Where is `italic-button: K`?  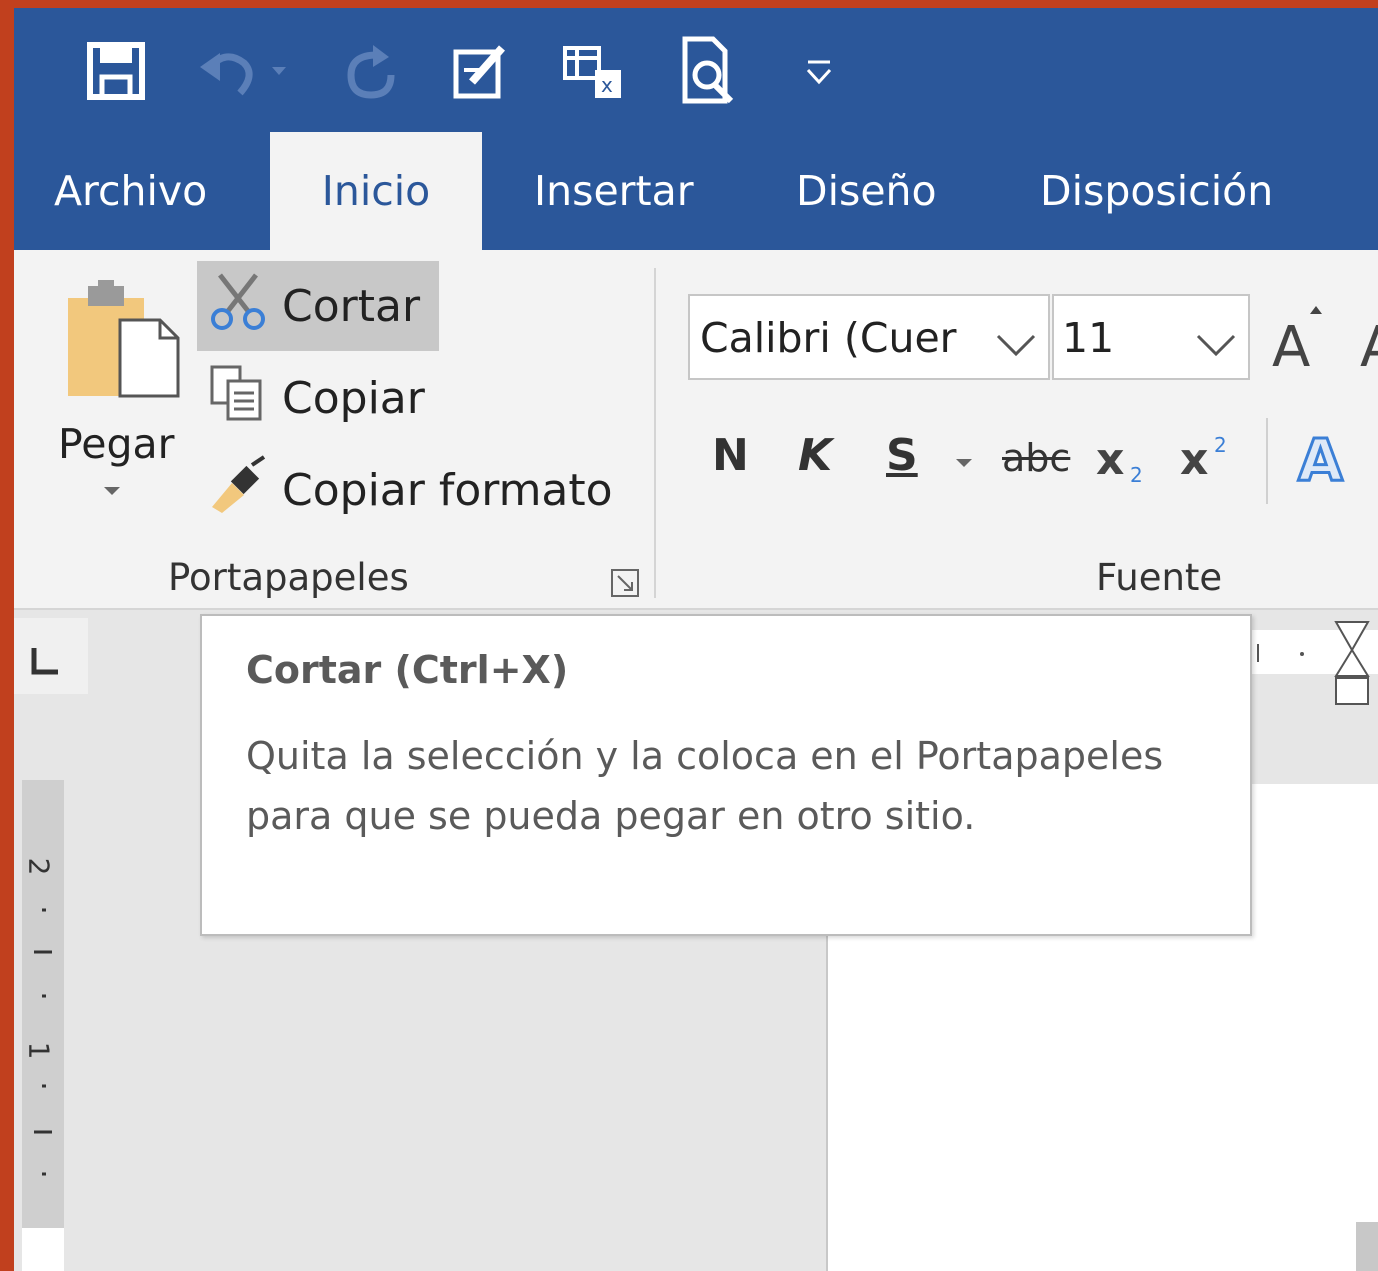 italic-button: K is located at coordinates (815, 455).